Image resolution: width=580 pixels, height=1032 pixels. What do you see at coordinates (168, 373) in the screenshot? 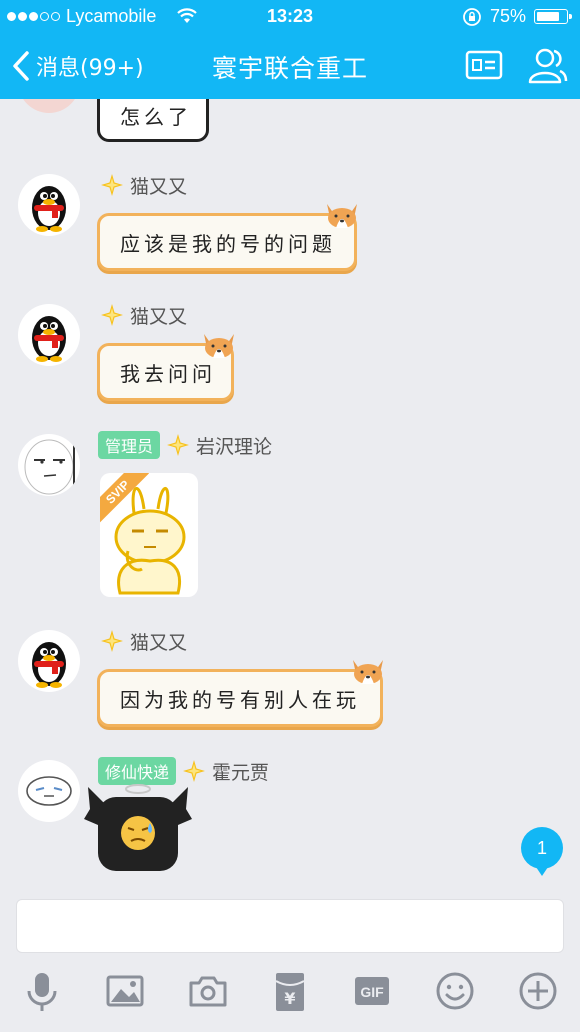
I see `message-text: 我去问问` at bounding box center [168, 373].